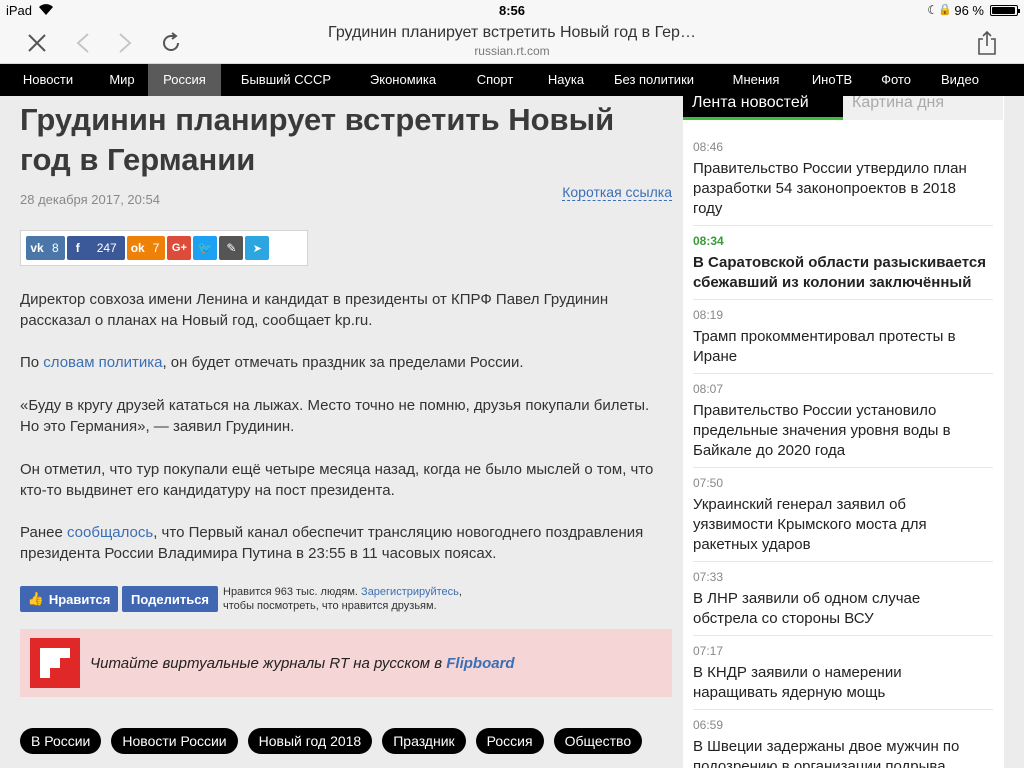 The height and width of the screenshot is (768, 1024). What do you see at coordinates (708, 651) in the screenshot?
I see `news-time: 07:17` at bounding box center [708, 651].